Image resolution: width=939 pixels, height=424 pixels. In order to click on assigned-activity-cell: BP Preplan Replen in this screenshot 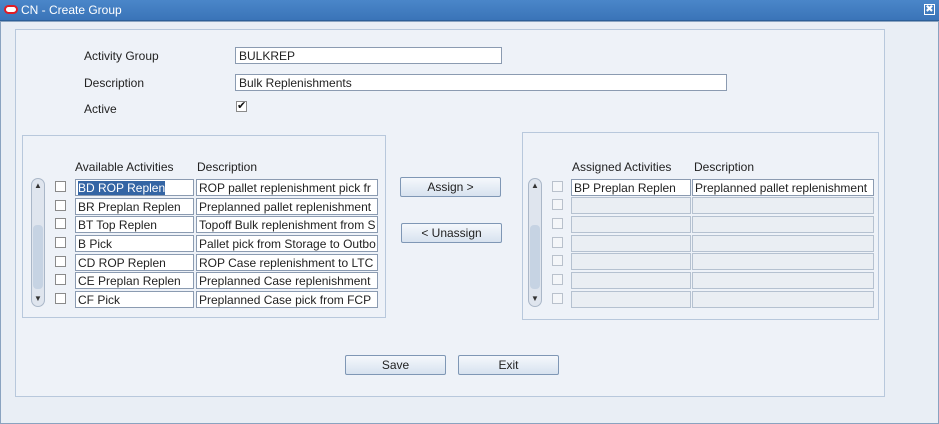, I will do `click(631, 187)`.